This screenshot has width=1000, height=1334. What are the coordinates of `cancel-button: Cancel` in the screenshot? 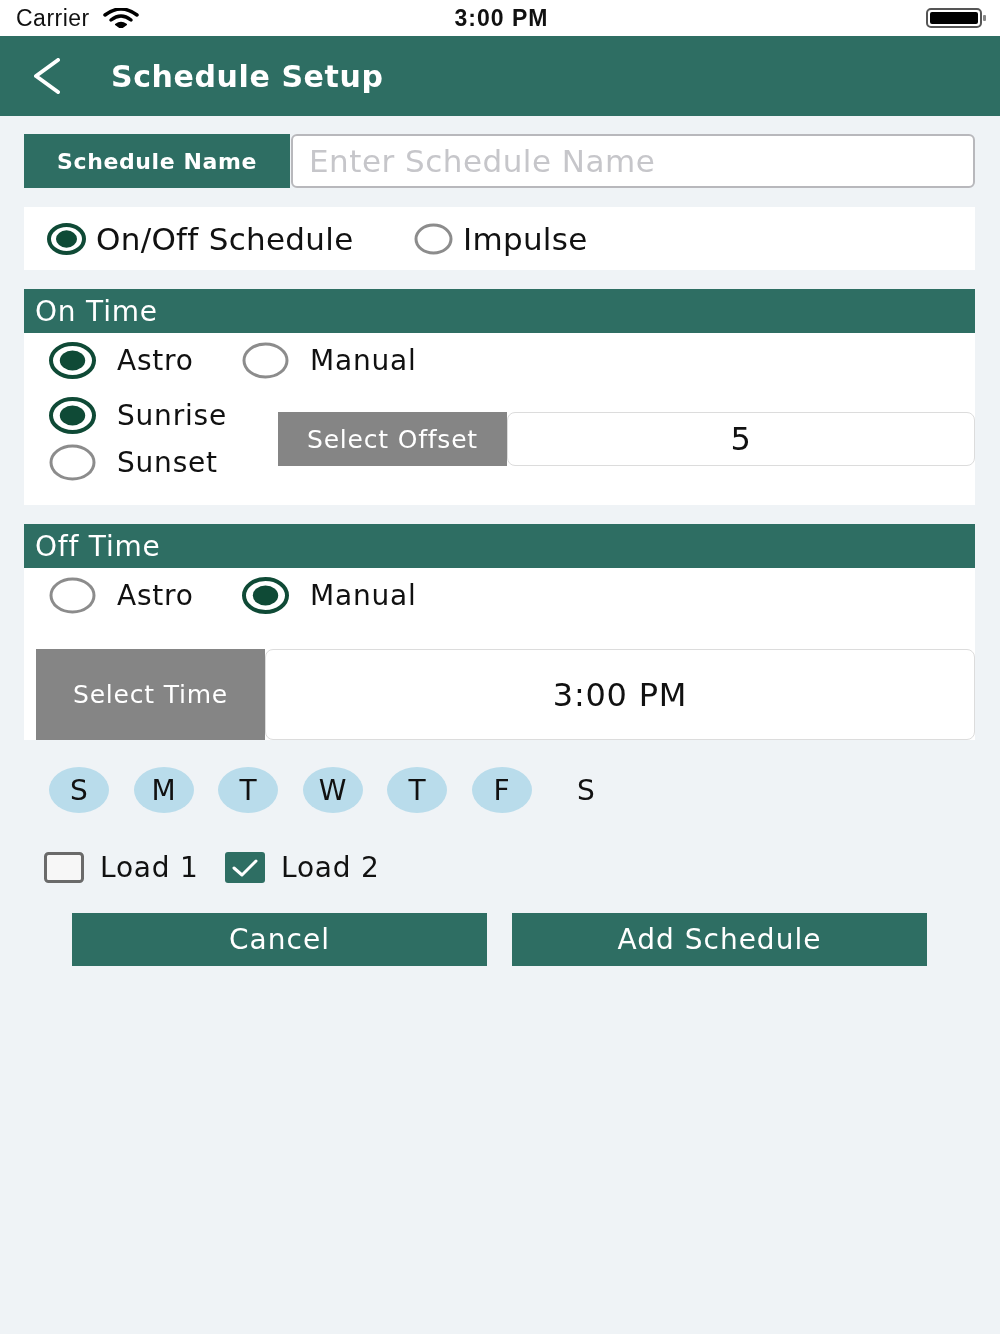 It's located at (279, 939).